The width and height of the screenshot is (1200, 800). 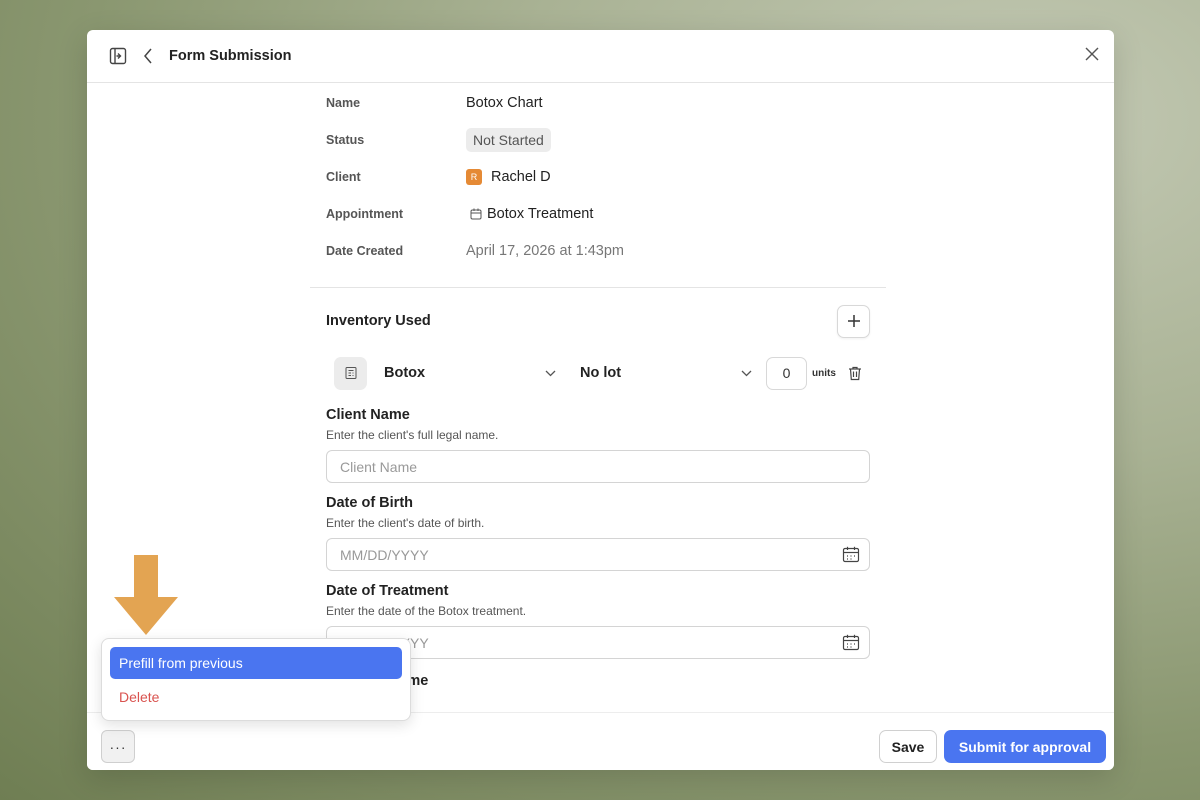 What do you see at coordinates (365, 250) in the screenshot?
I see `meta-label: Date Created` at bounding box center [365, 250].